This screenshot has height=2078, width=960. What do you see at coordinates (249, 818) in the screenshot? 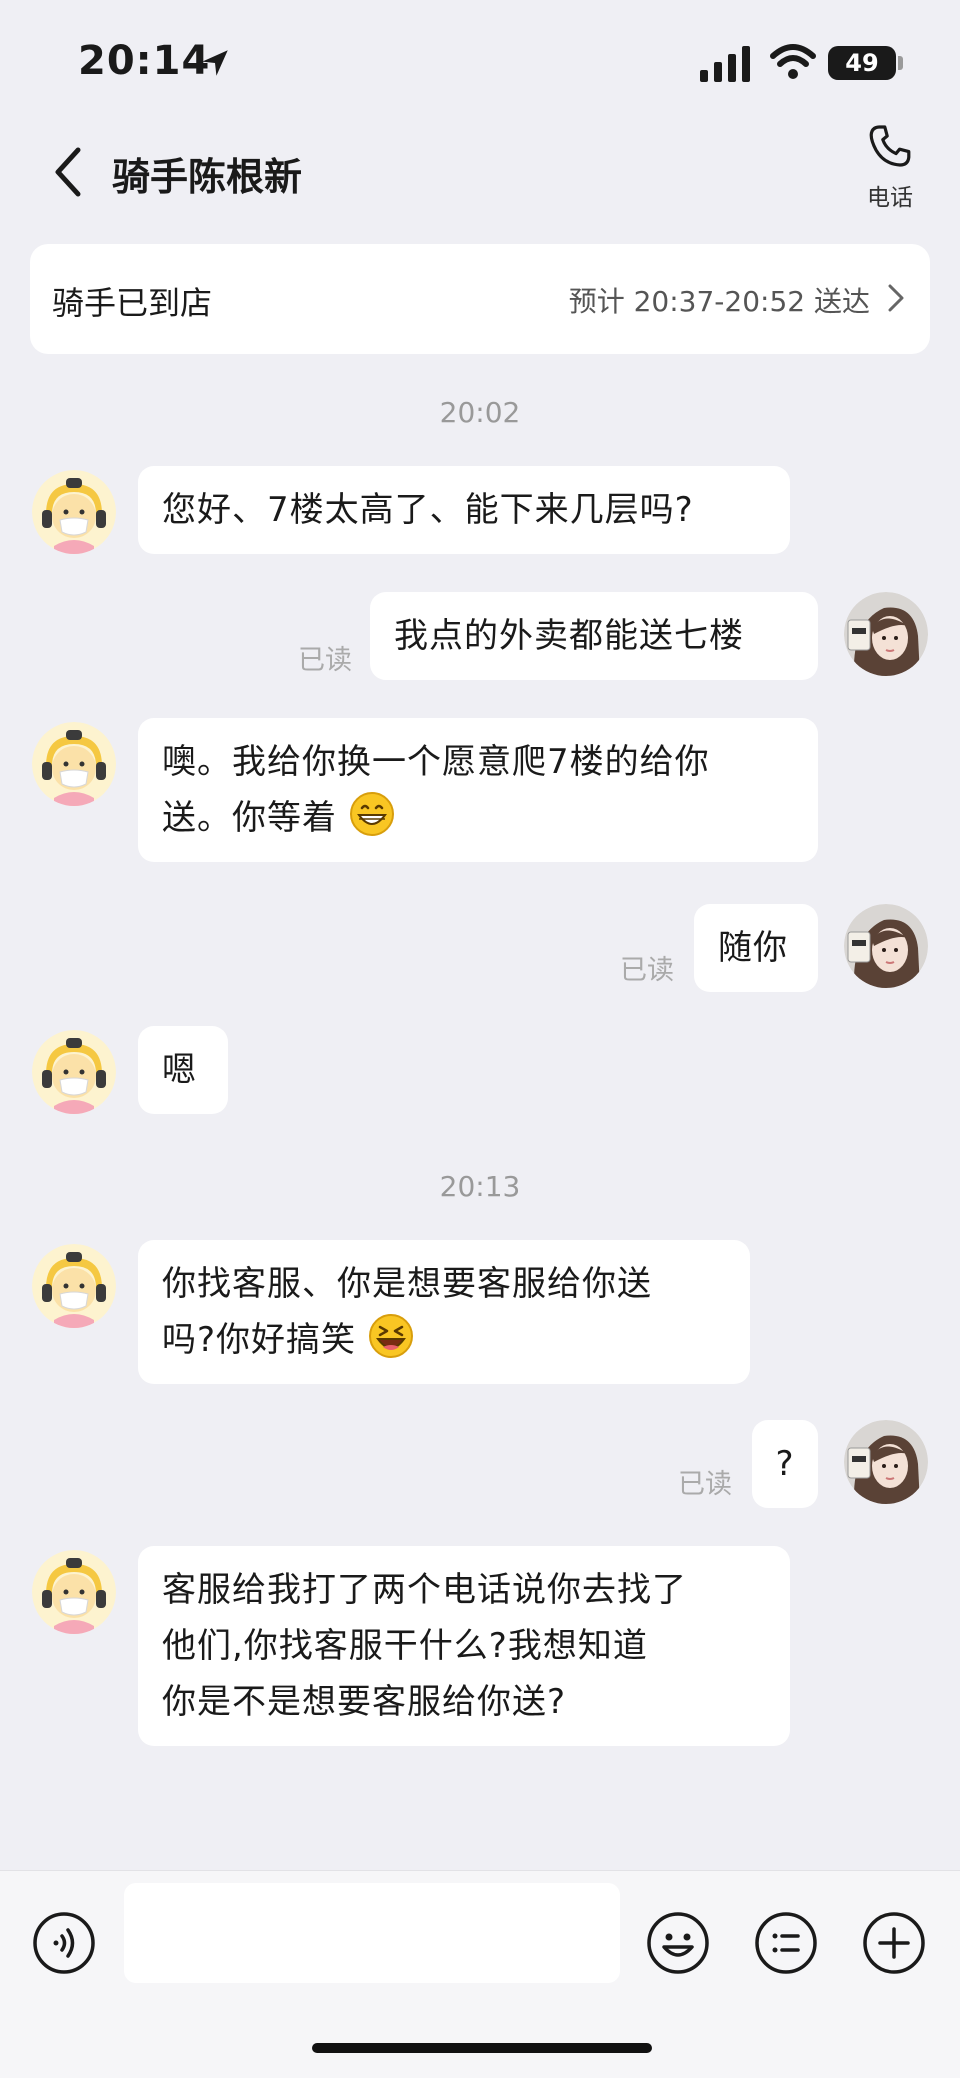
I see `message-text-line: 送。你等着` at bounding box center [249, 818].